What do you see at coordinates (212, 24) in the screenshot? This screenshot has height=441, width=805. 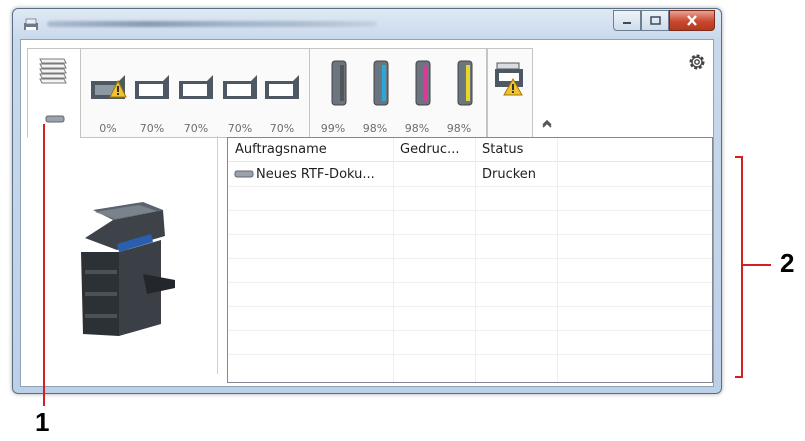 I see `window-title-obscured` at bounding box center [212, 24].